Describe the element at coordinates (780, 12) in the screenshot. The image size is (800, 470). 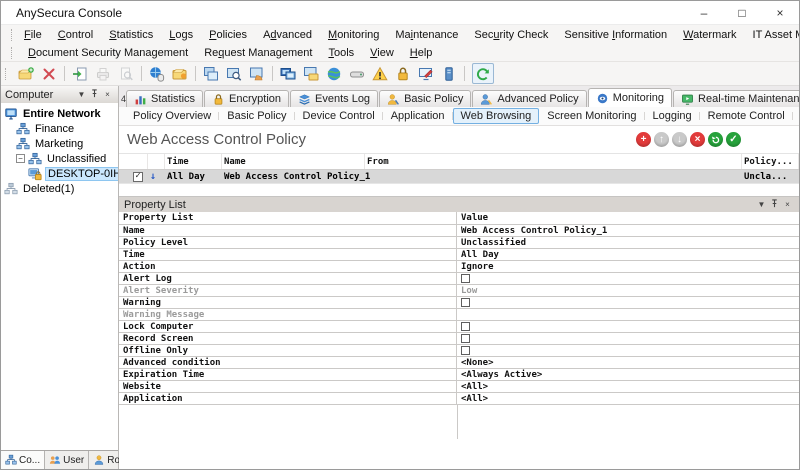
I see `close-button: ×` at that location.